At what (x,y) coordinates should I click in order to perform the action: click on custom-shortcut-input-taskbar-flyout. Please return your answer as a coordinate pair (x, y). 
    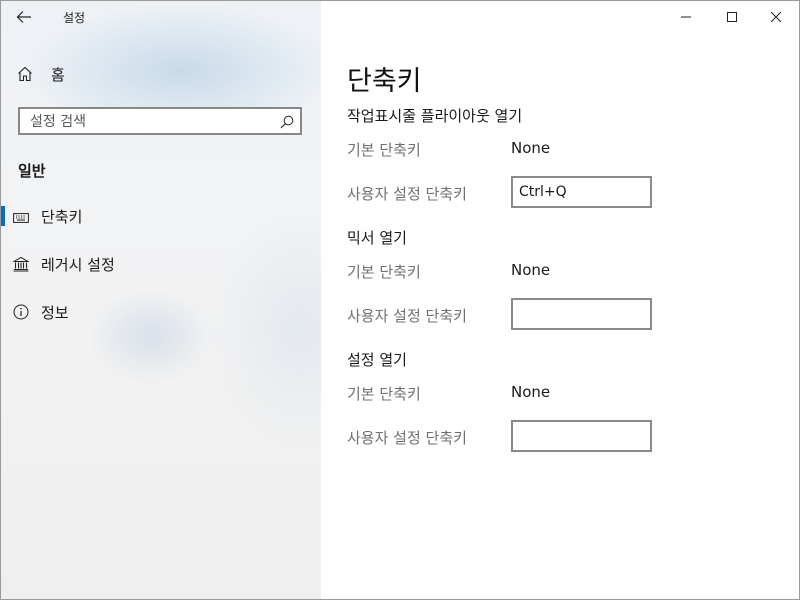
    Looking at the image, I should click on (581, 192).